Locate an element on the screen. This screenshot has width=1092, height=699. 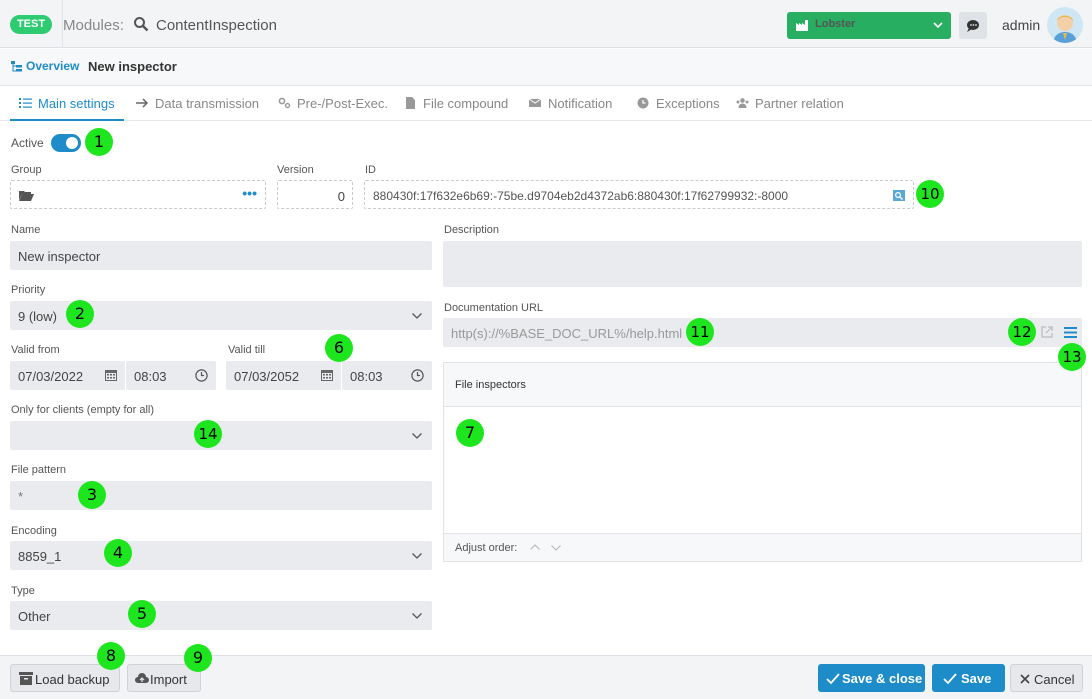
adjust-order-label: Adjust order: is located at coordinates (486, 548).